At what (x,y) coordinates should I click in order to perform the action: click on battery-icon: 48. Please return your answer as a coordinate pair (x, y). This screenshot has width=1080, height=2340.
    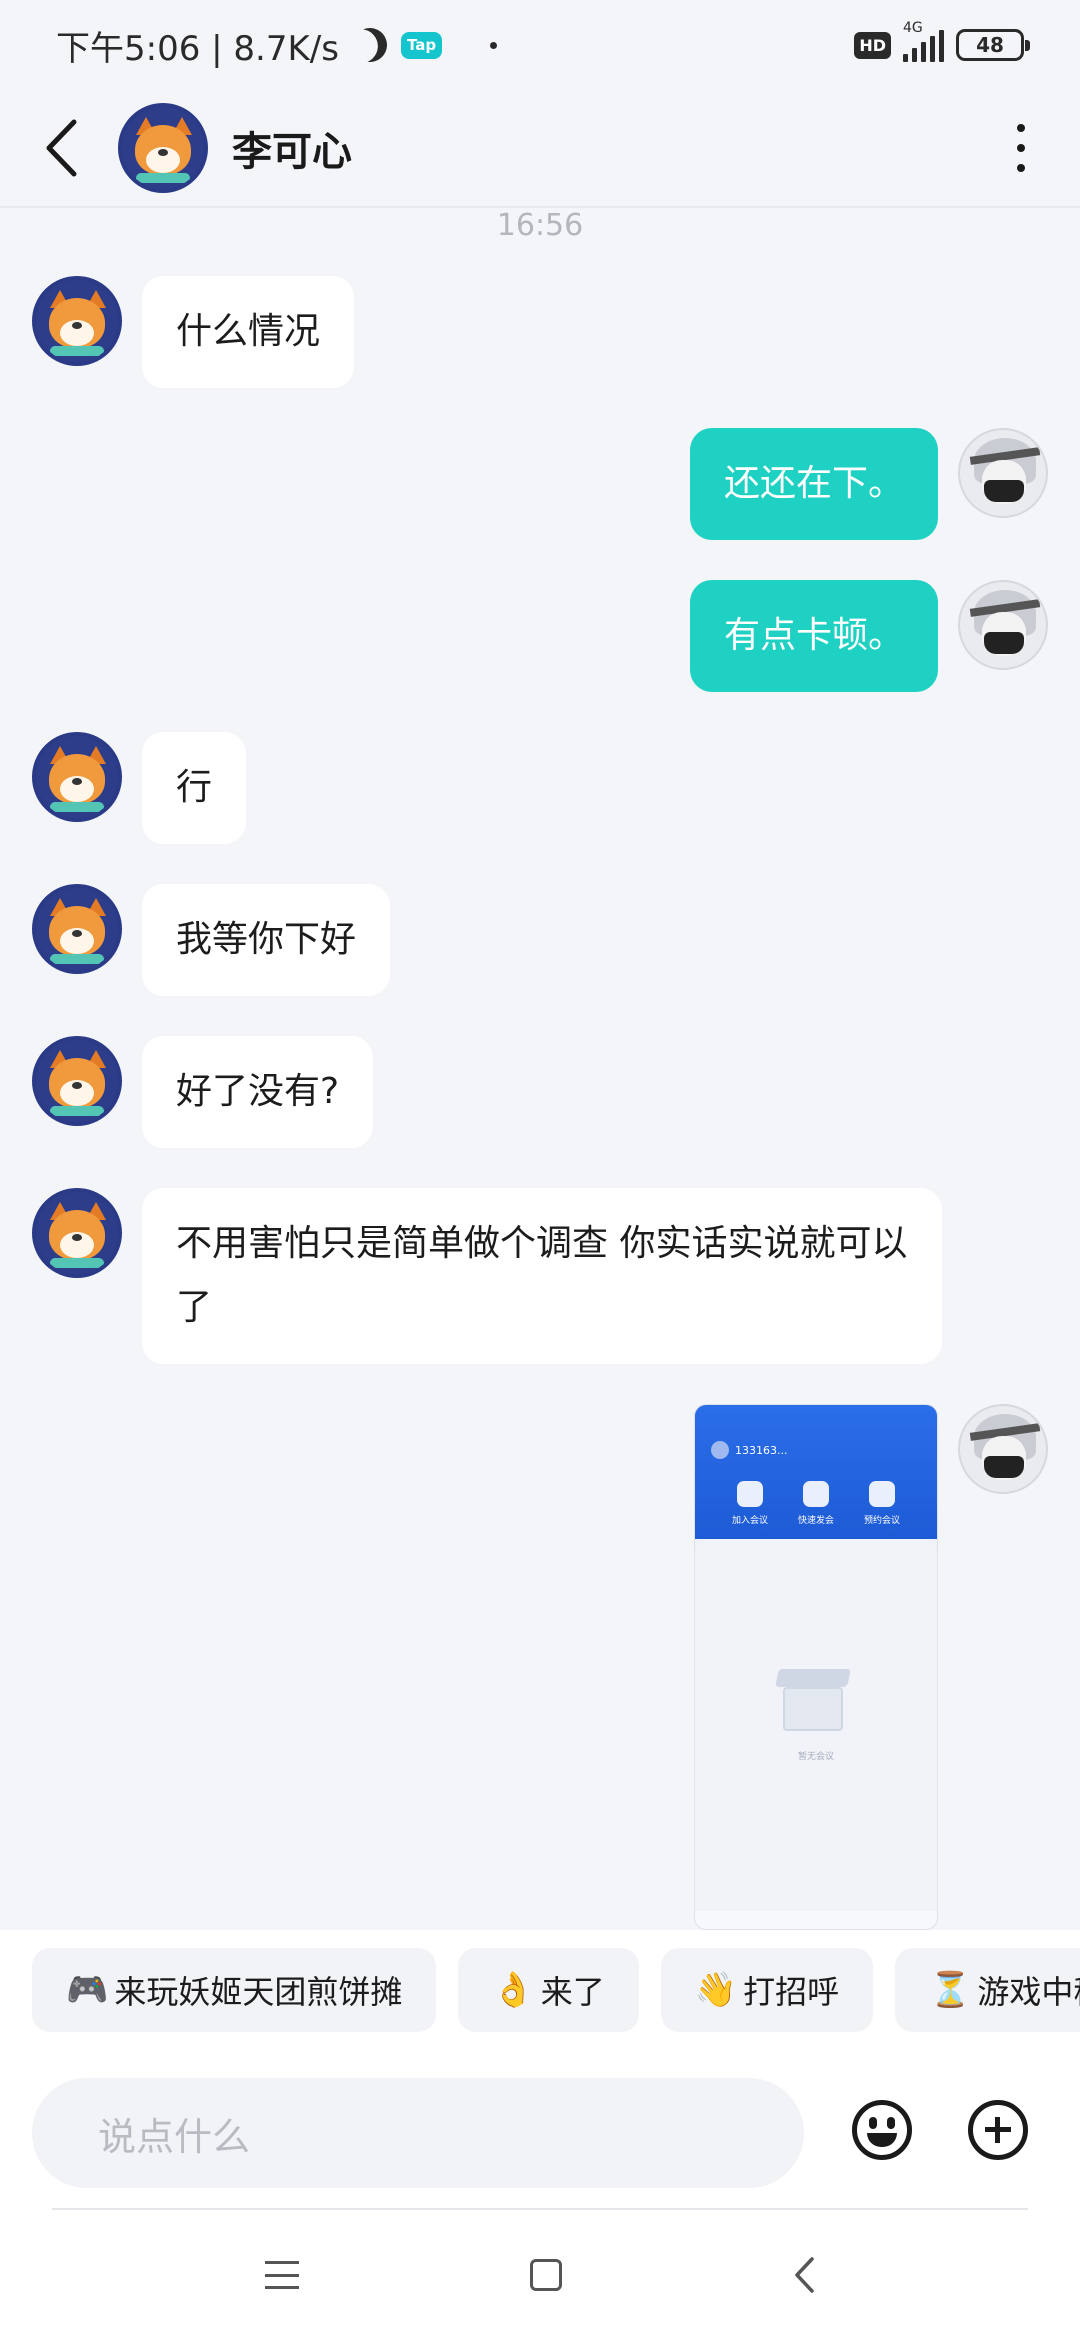
    Looking at the image, I should click on (993, 45).